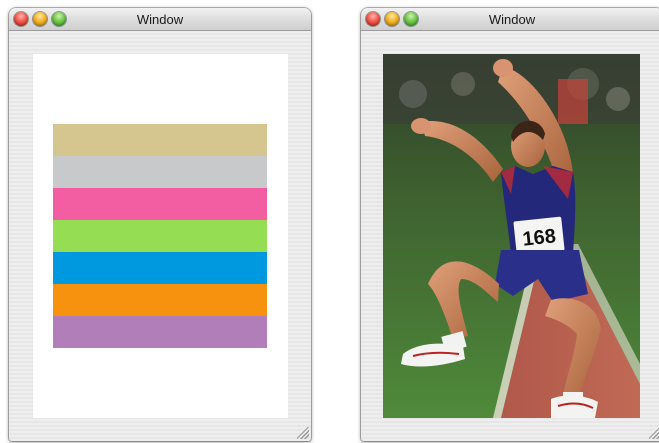 The image size is (659, 443). I want to click on bib-number: 168, so click(538, 237).